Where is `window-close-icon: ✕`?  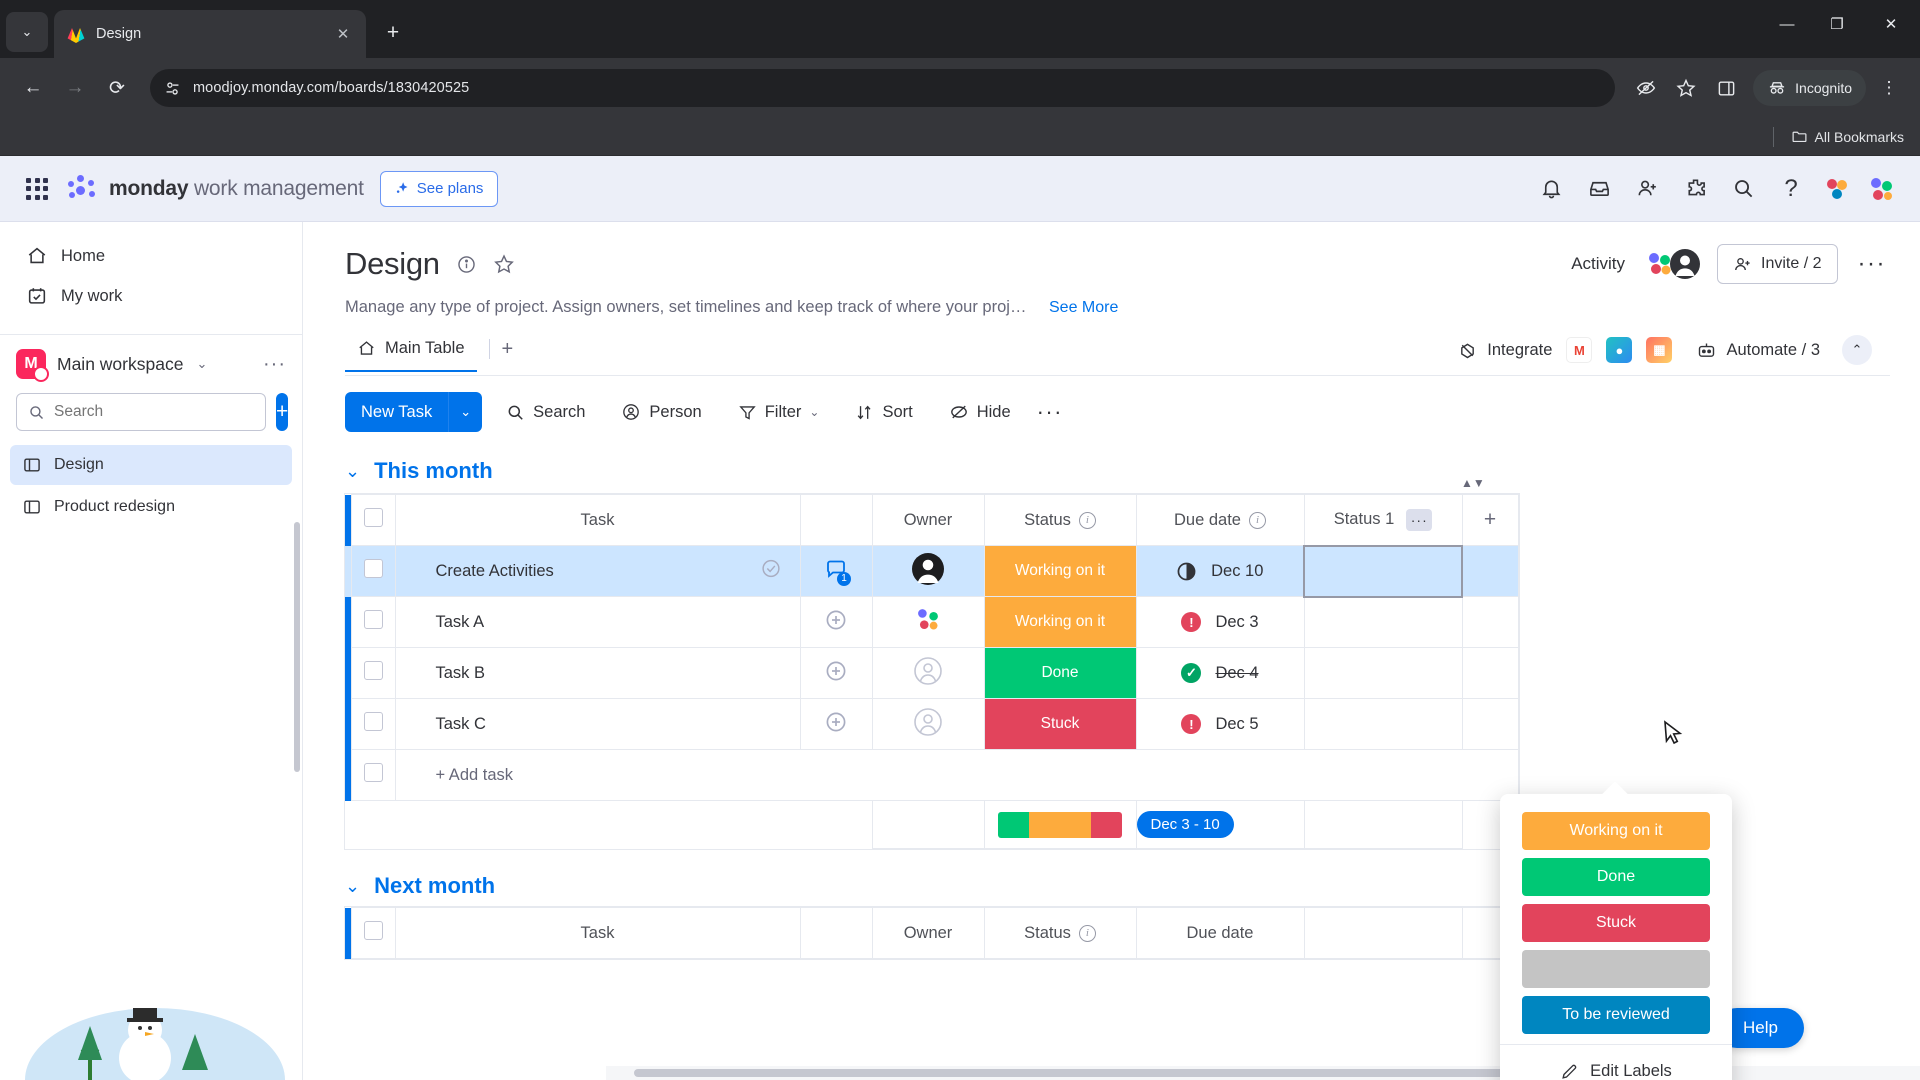 window-close-icon: ✕ is located at coordinates (1891, 24).